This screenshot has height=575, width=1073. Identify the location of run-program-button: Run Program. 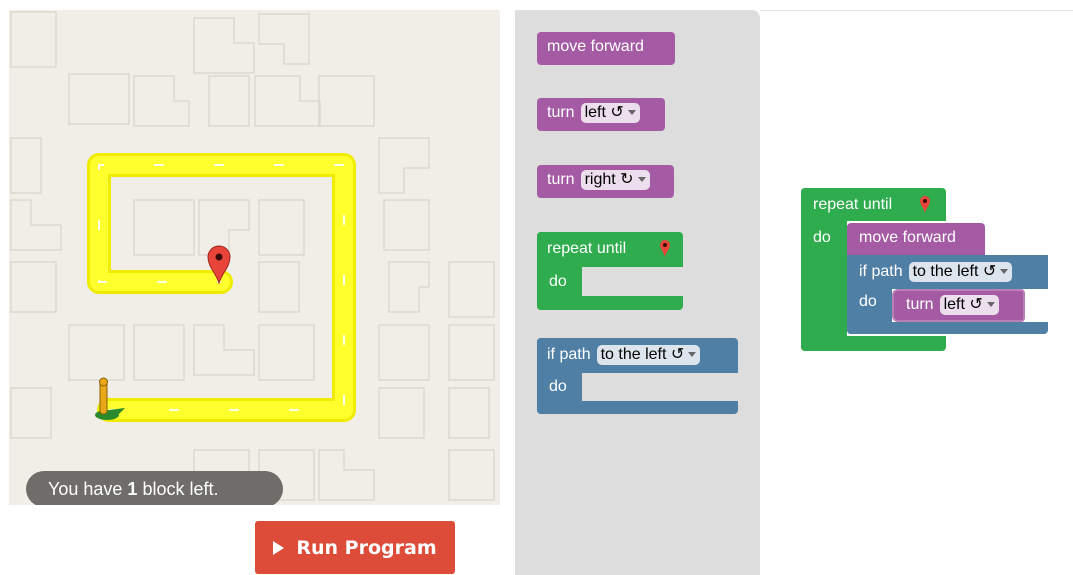
(355, 547).